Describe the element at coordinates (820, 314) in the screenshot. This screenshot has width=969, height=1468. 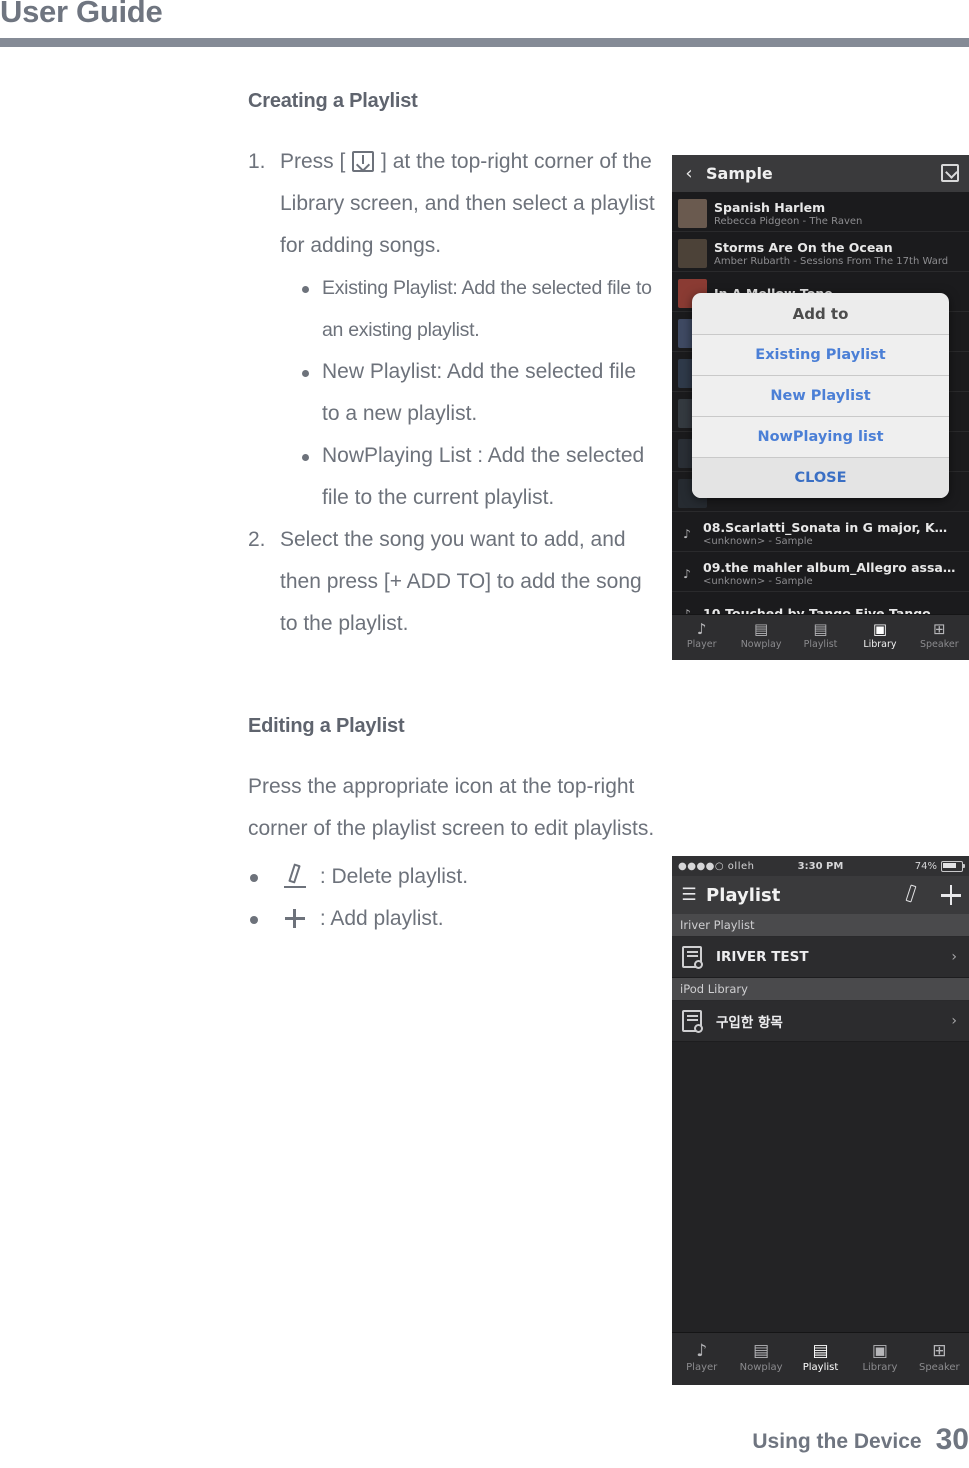
I see `dialog-title: Add to` at that location.